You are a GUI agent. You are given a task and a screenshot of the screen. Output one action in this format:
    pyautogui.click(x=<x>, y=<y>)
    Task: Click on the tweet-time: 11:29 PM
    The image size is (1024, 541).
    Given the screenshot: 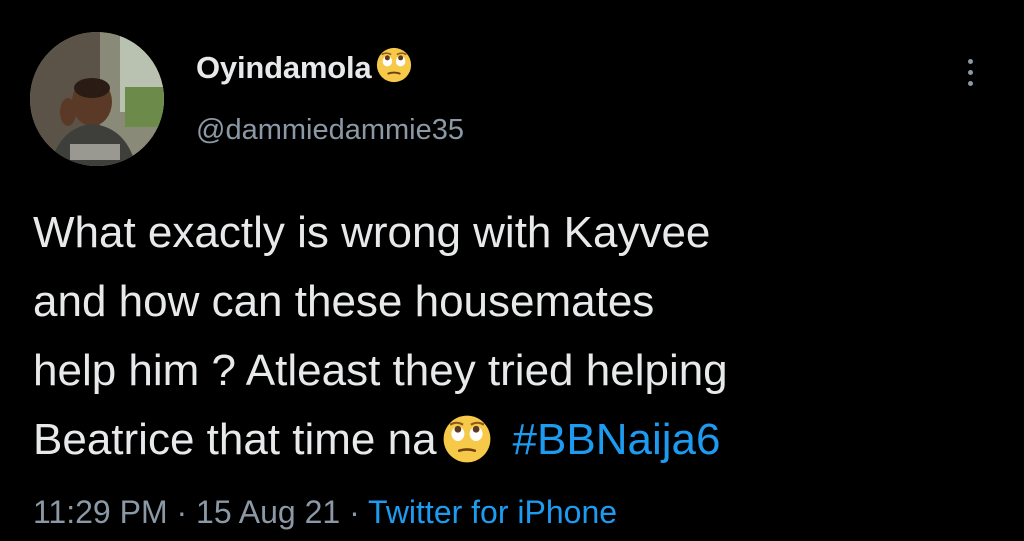 What is the action you would take?
    pyautogui.click(x=100, y=512)
    